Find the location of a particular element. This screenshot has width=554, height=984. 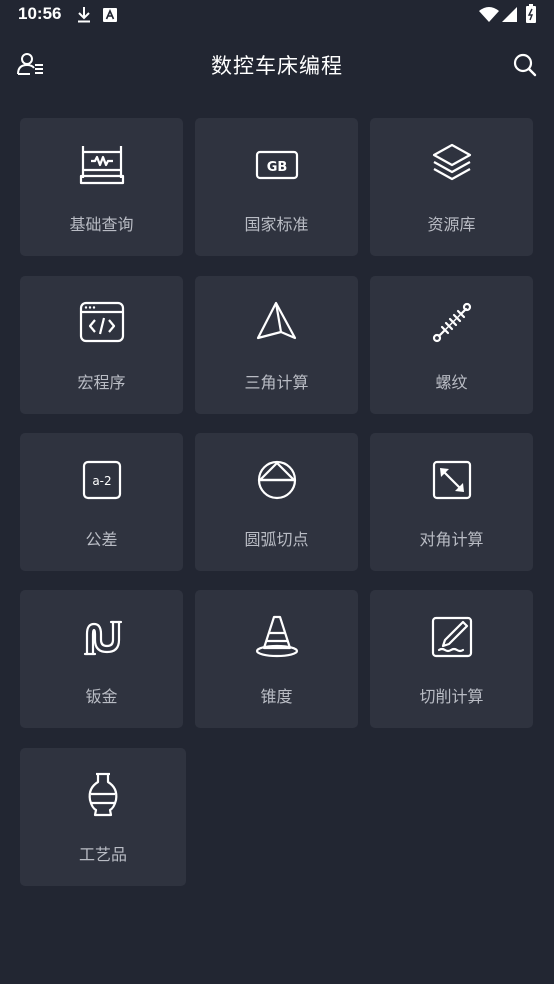

card-sheet-metal: 钣金 is located at coordinates (101, 659).